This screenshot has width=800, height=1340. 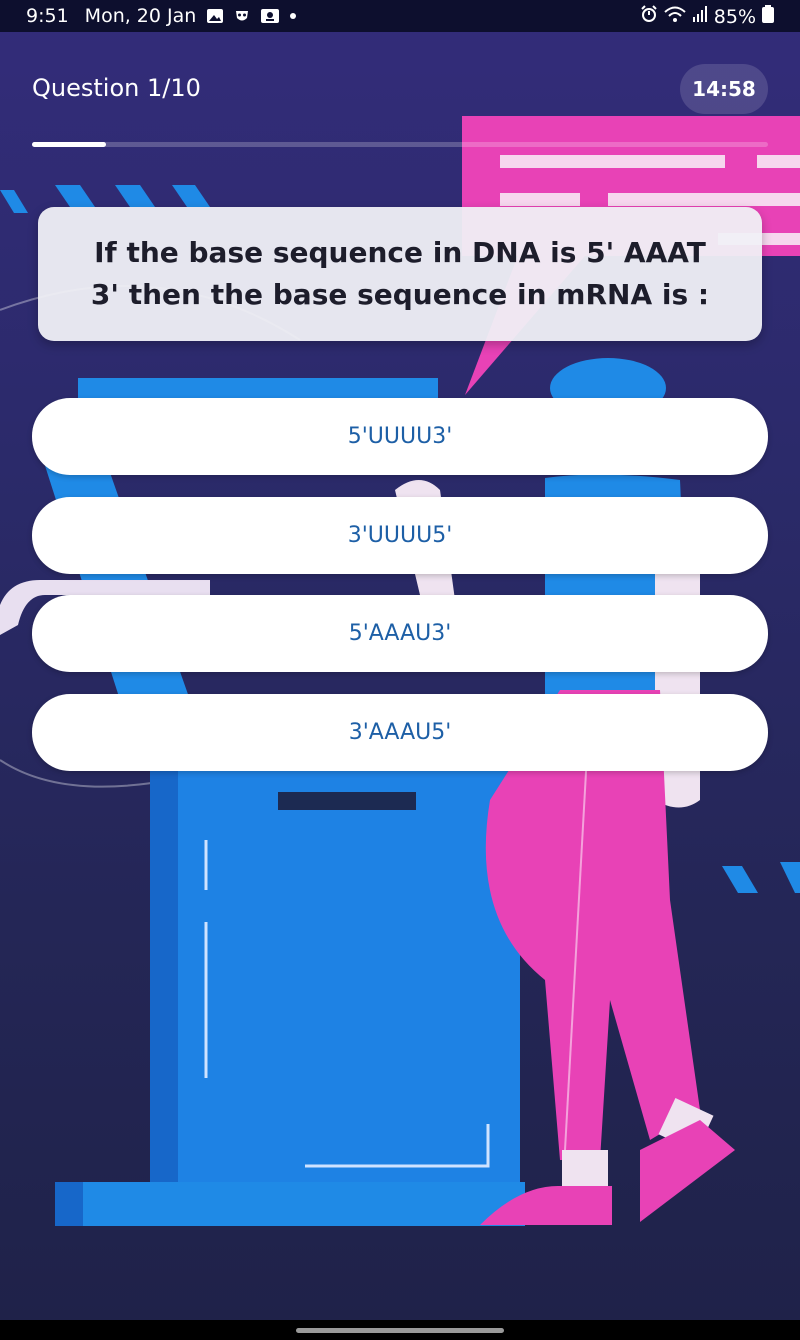 I want to click on answer-option-3: 5'AAAU3', so click(x=400, y=633).